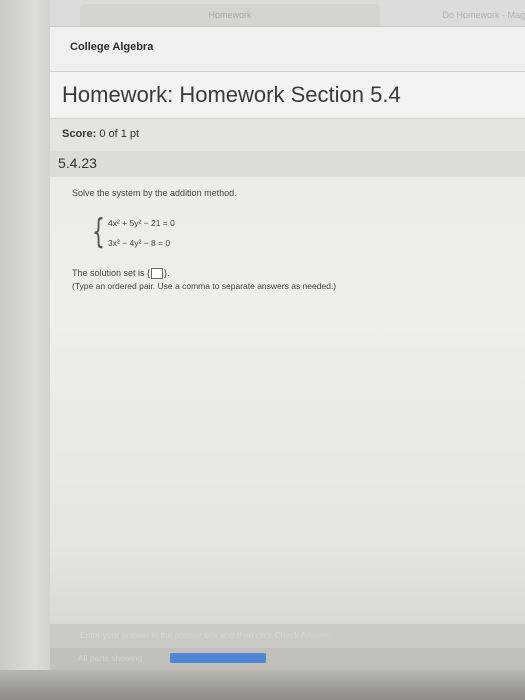 The image size is (525, 700). What do you see at coordinates (262, 685) in the screenshot?
I see `bottom-bezel` at bounding box center [262, 685].